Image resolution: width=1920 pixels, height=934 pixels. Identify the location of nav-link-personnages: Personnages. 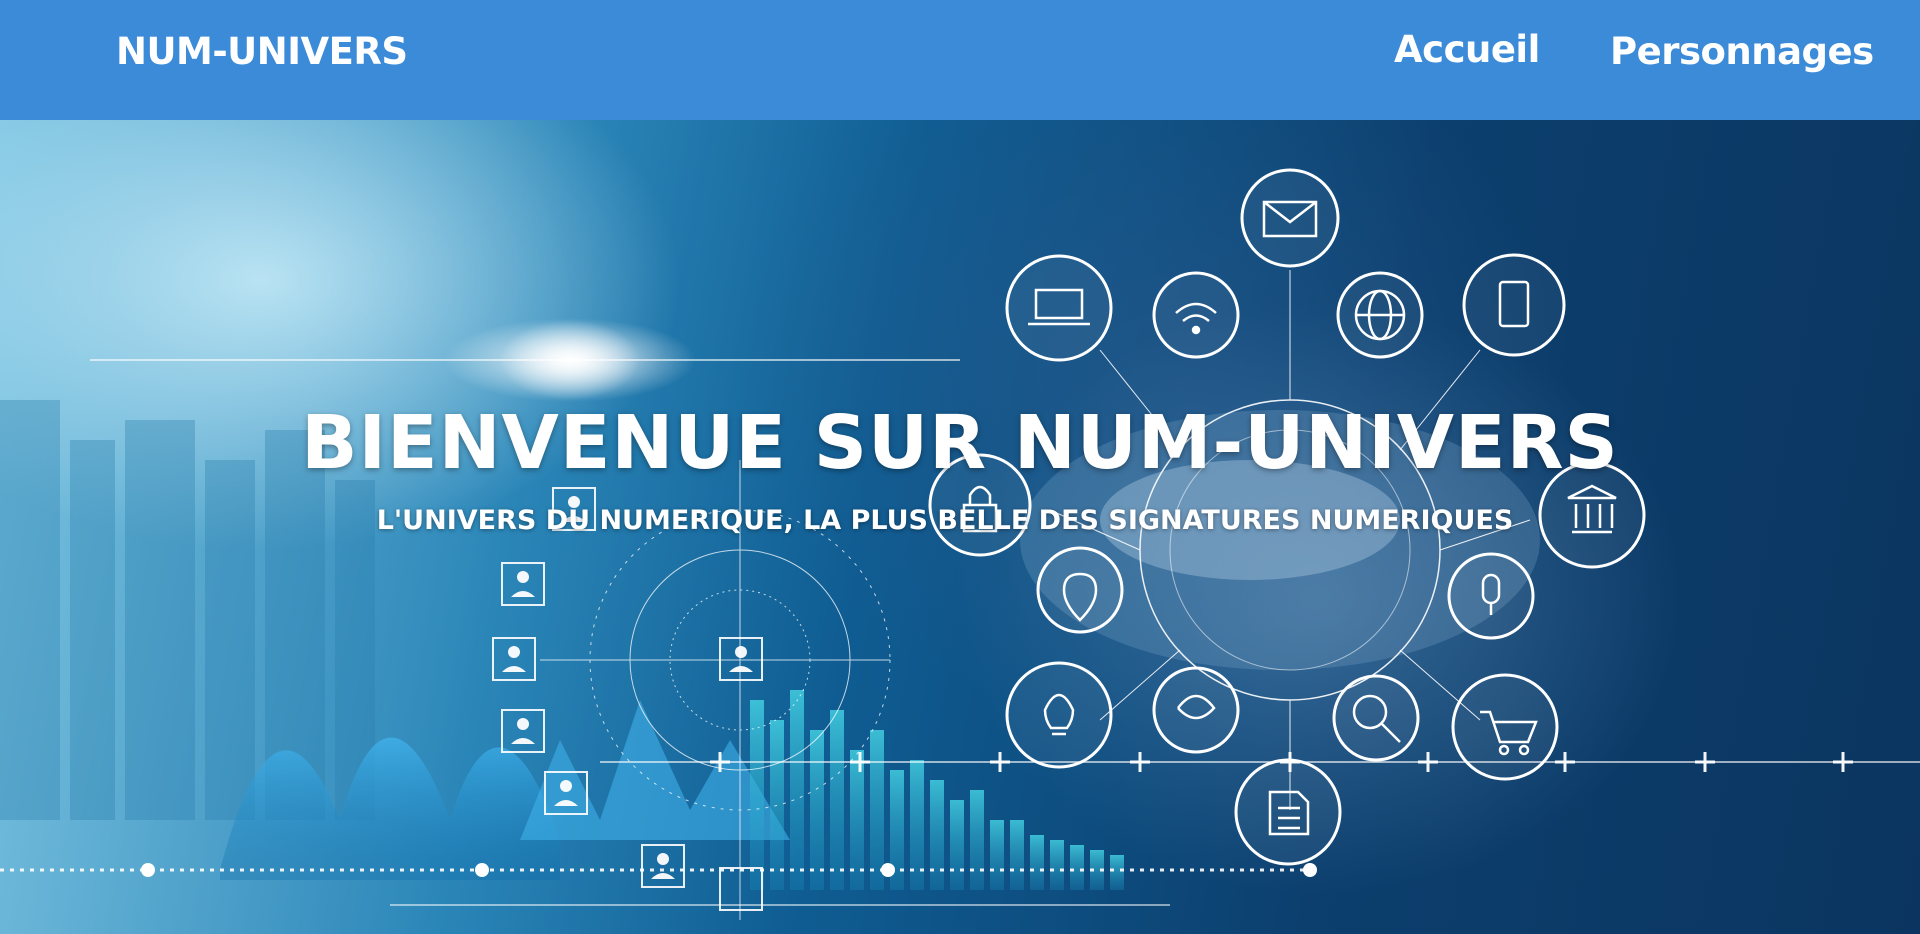
(1742, 51).